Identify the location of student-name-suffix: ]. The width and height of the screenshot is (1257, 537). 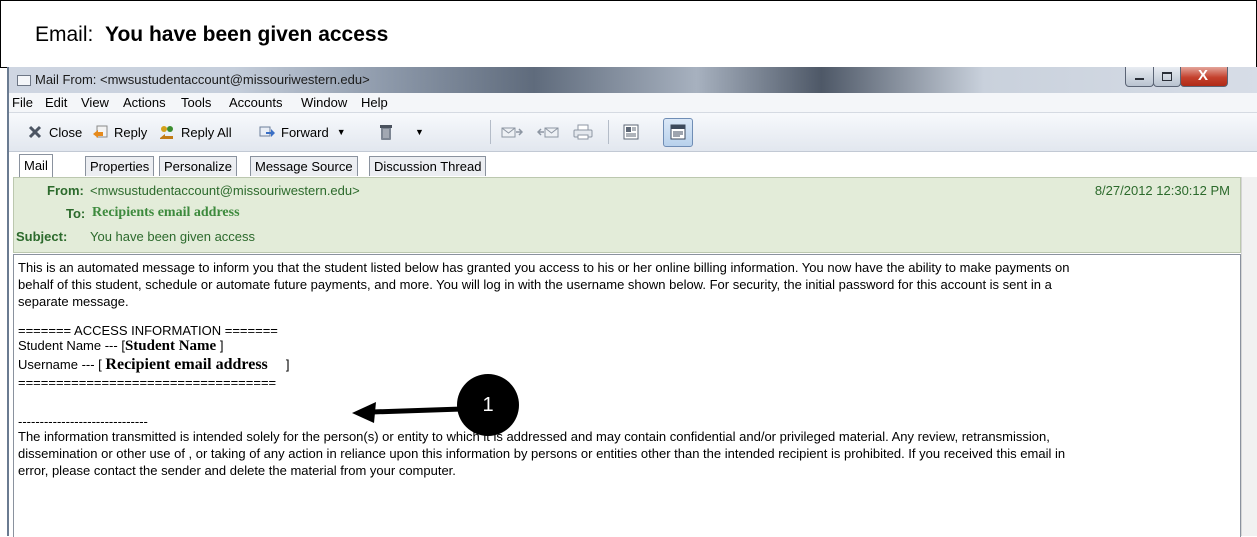
(221, 345).